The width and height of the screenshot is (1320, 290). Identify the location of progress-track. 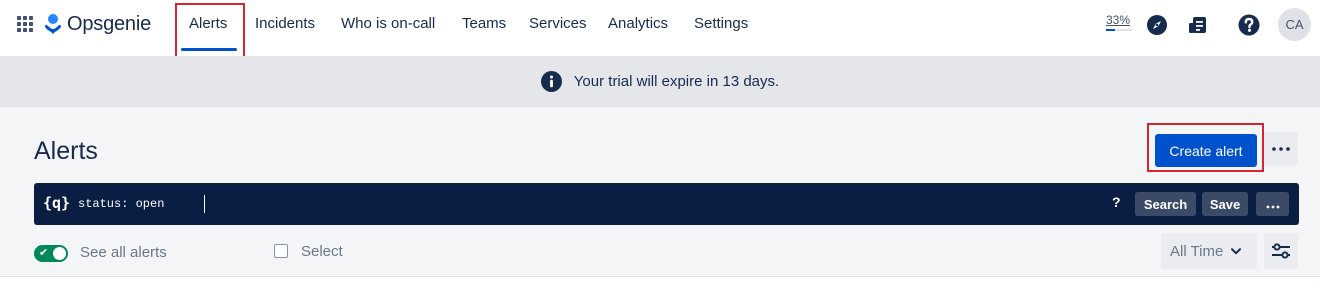
(1119, 30).